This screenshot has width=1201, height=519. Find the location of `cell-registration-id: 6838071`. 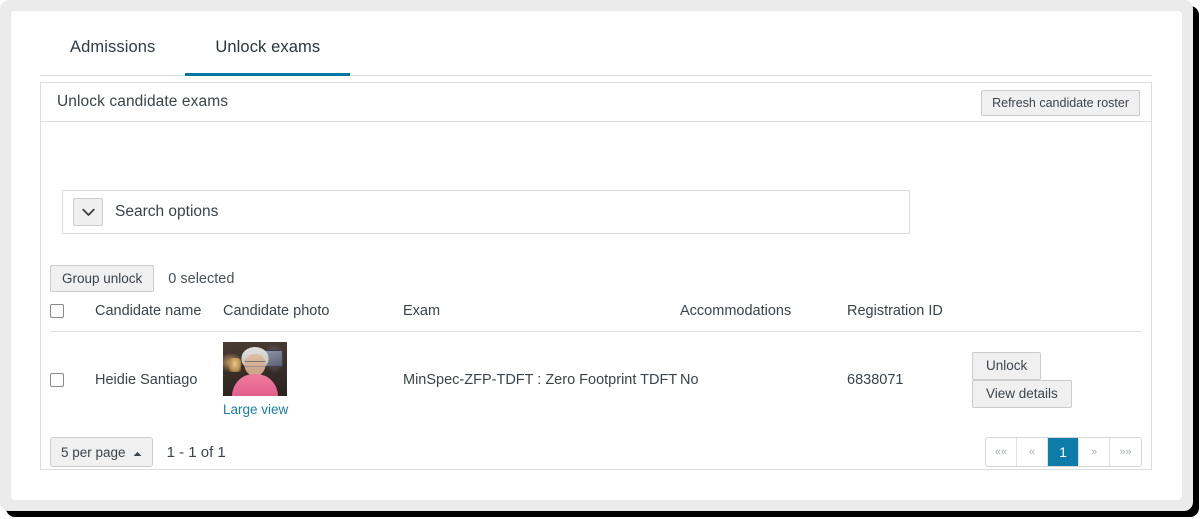

cell-registration-id: 6838071 is located at coordinates (875, 379).